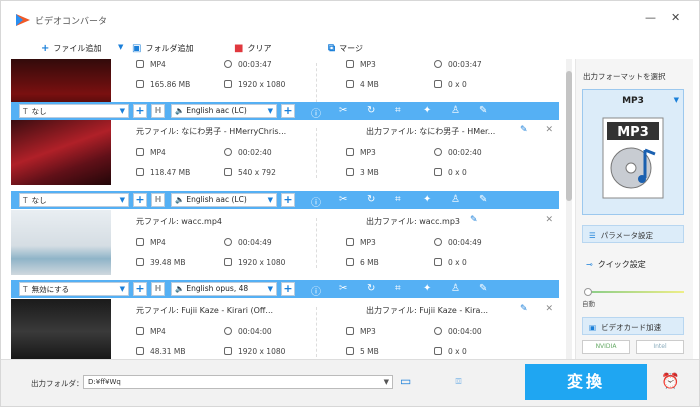  What do you see at coordinates (179, 221) in the screenshot?
I see `source-file-name: 元ファイル: wacc.mp4` at bounding box center [179, 221].